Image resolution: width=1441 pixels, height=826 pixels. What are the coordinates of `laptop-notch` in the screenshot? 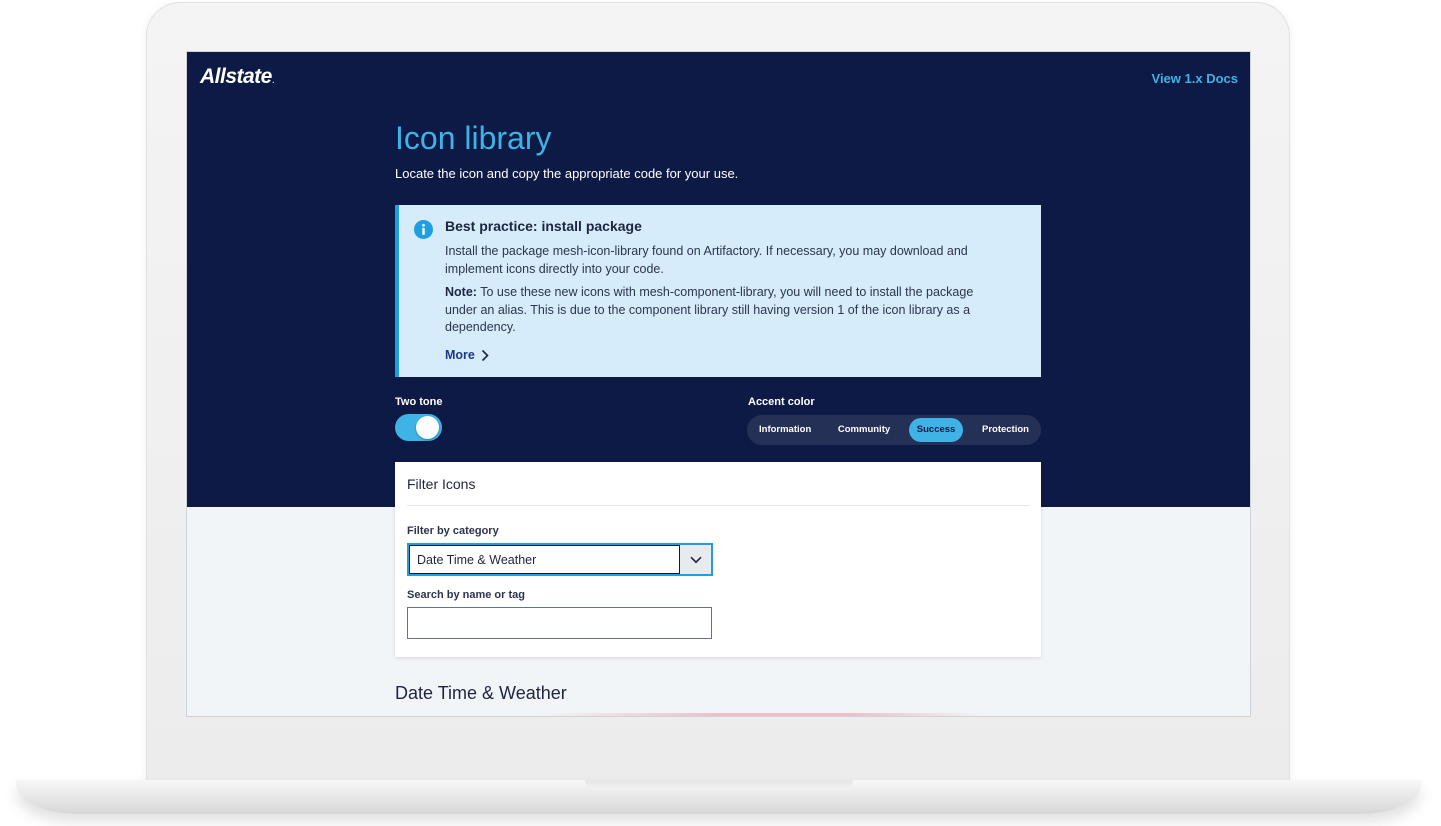 It's located at (719, 785).